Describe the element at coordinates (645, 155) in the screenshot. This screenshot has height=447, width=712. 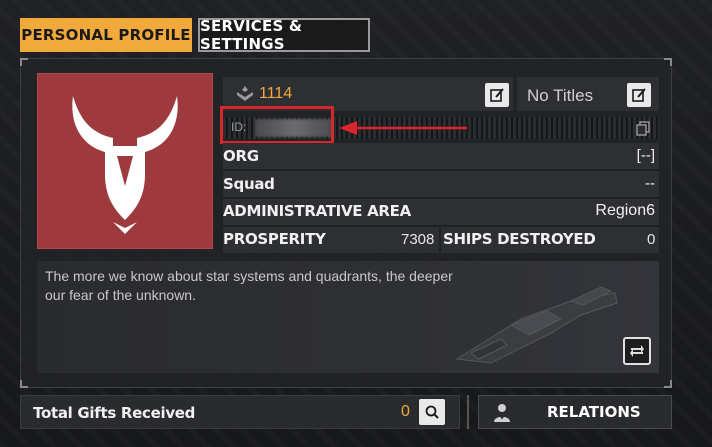
I see `org-value: [--]` at that location.